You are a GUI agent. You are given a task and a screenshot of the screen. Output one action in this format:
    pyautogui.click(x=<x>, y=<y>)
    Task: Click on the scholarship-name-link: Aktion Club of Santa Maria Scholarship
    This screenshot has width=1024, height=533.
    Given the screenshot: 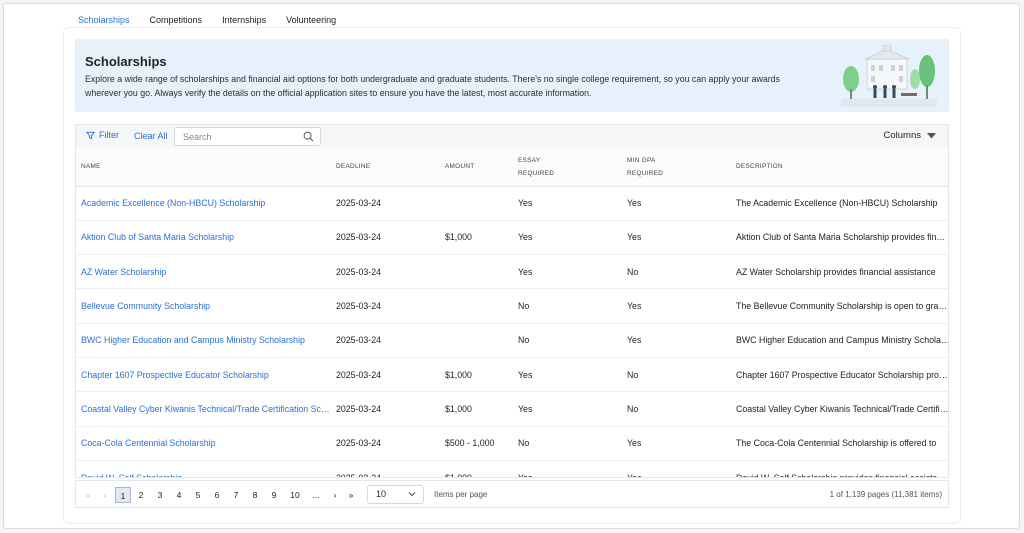 What is the action you would take?
    pyautogui.click(x=203, y=238)
    